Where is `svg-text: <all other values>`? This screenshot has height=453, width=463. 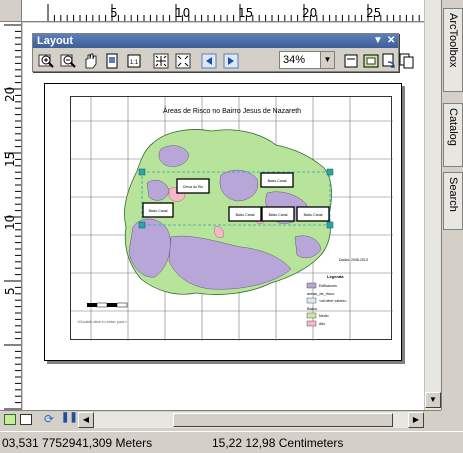
svg-text: <all other values> is located at coordinates (333, 301).